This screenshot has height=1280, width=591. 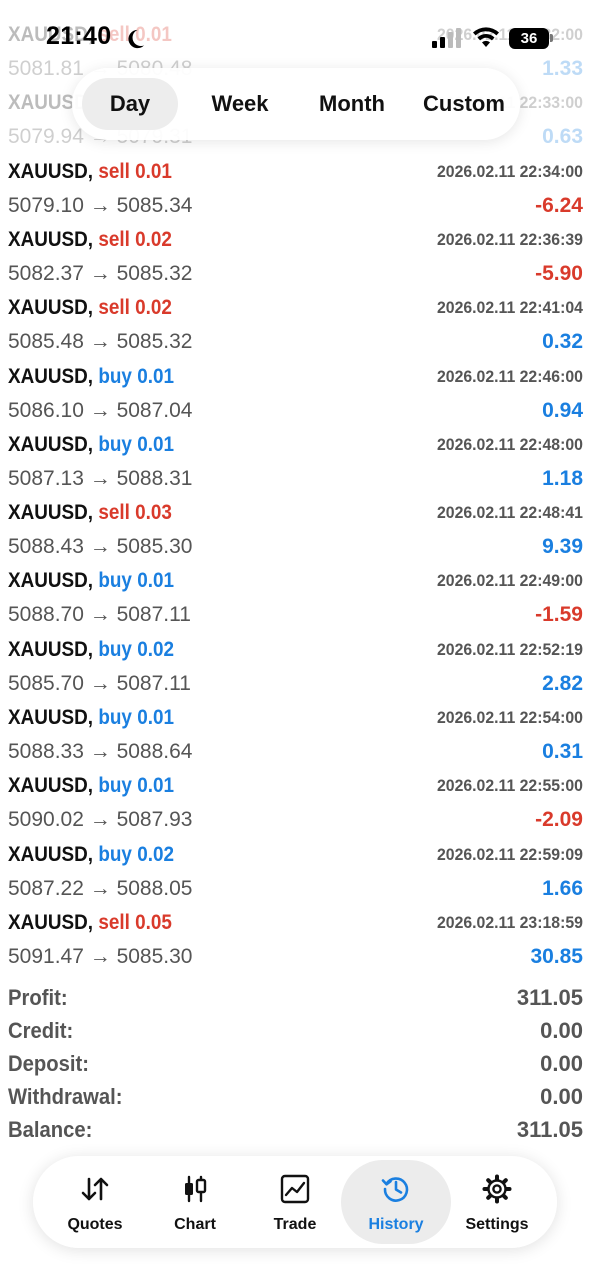 I want to click on deal-time: 2026.02.11 22:49:00, so click(x=510, y=581).